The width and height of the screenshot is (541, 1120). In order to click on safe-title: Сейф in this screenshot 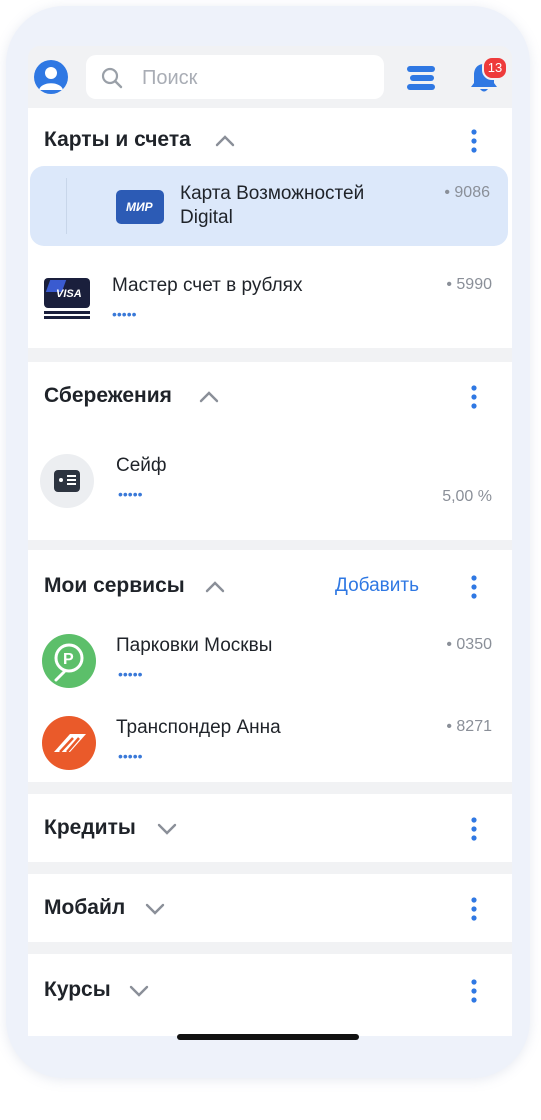, I will do `click(141, 465)`.